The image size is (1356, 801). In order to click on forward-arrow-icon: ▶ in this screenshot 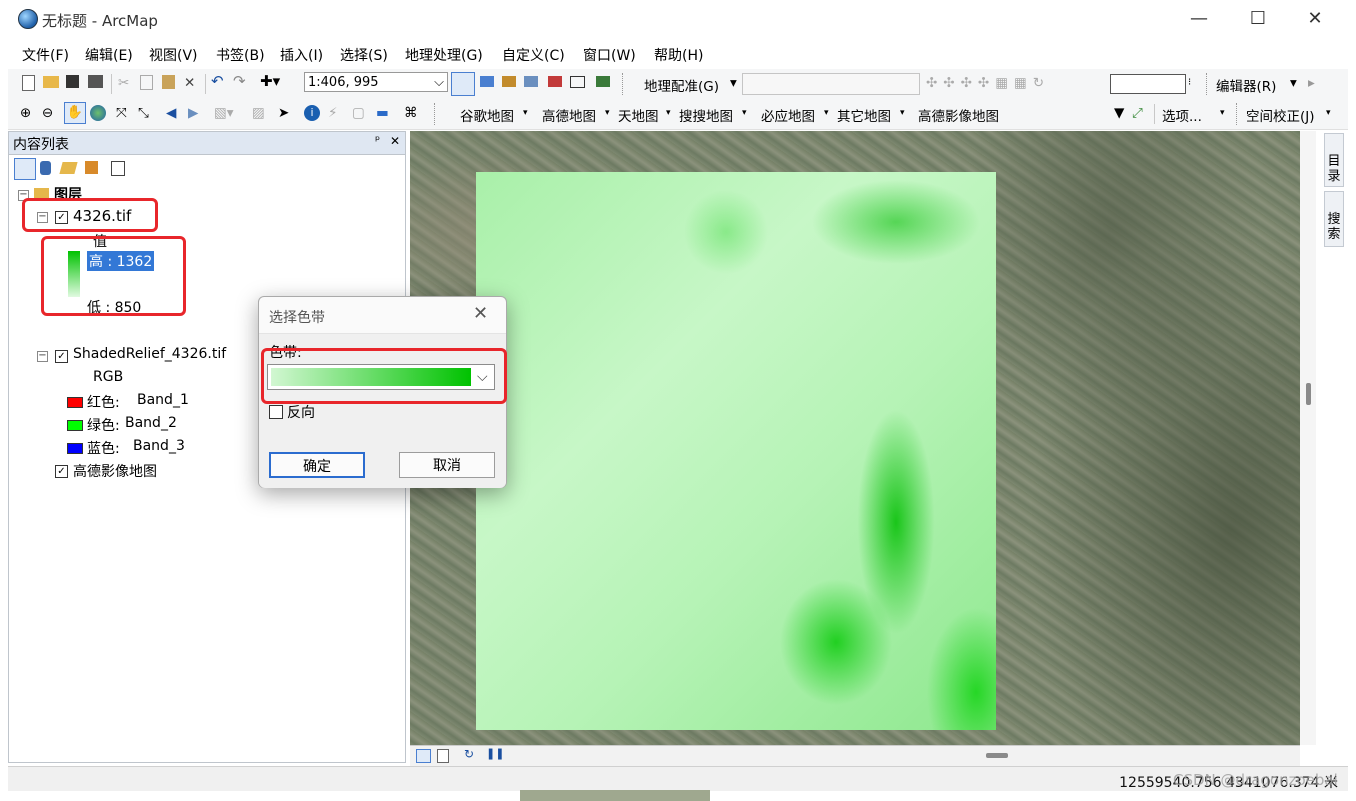, I will do `click(193, 113)`.